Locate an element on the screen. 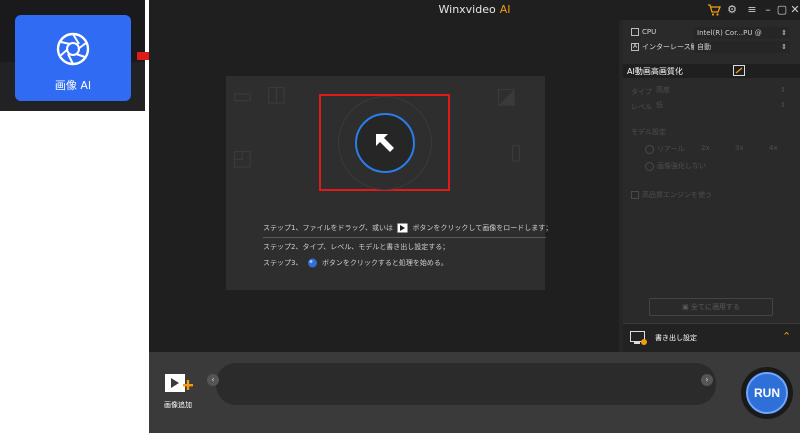 The image size is (800, 433). step-1-text: ステップ1、ファイルをドラッグ、或いは ボタンをクリックして画像をロードします； is located at coordinates (407, 228).